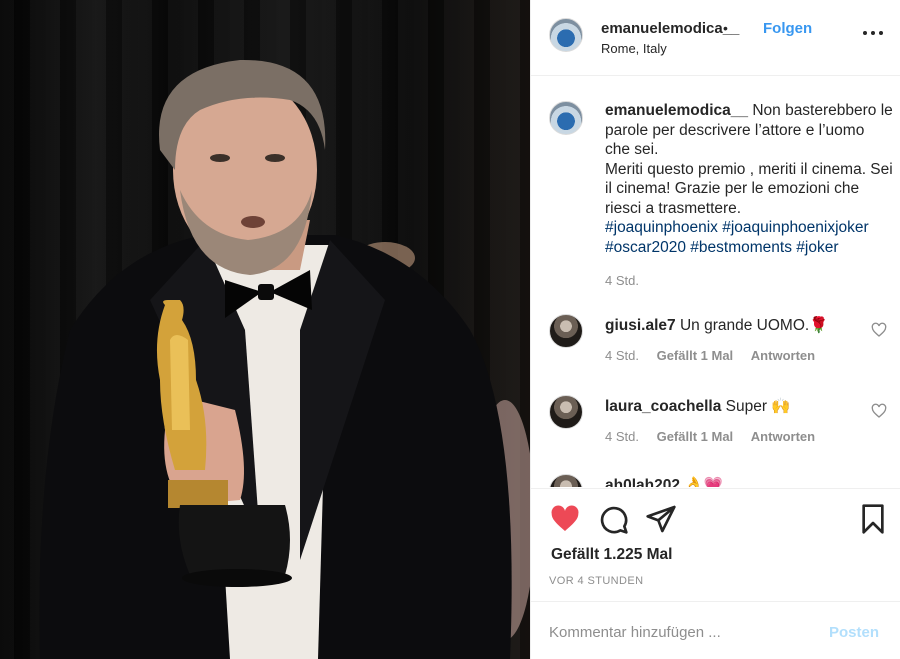 The image size is (900, 659). Describe the element at coordinates (642, 482) in the screenshot. I see `commenter-username: ah0lah202` at that location.